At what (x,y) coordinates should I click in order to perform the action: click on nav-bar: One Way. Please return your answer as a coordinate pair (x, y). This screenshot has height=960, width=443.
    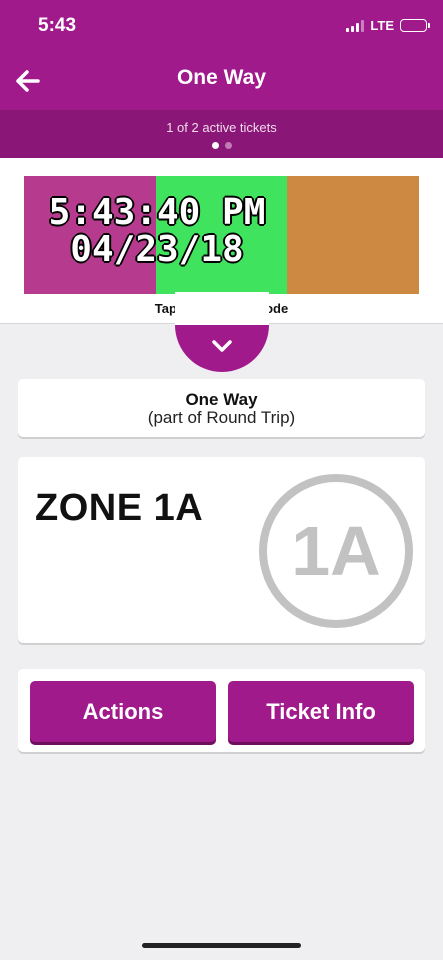
    Looking at the image, I should click on (221, 81).